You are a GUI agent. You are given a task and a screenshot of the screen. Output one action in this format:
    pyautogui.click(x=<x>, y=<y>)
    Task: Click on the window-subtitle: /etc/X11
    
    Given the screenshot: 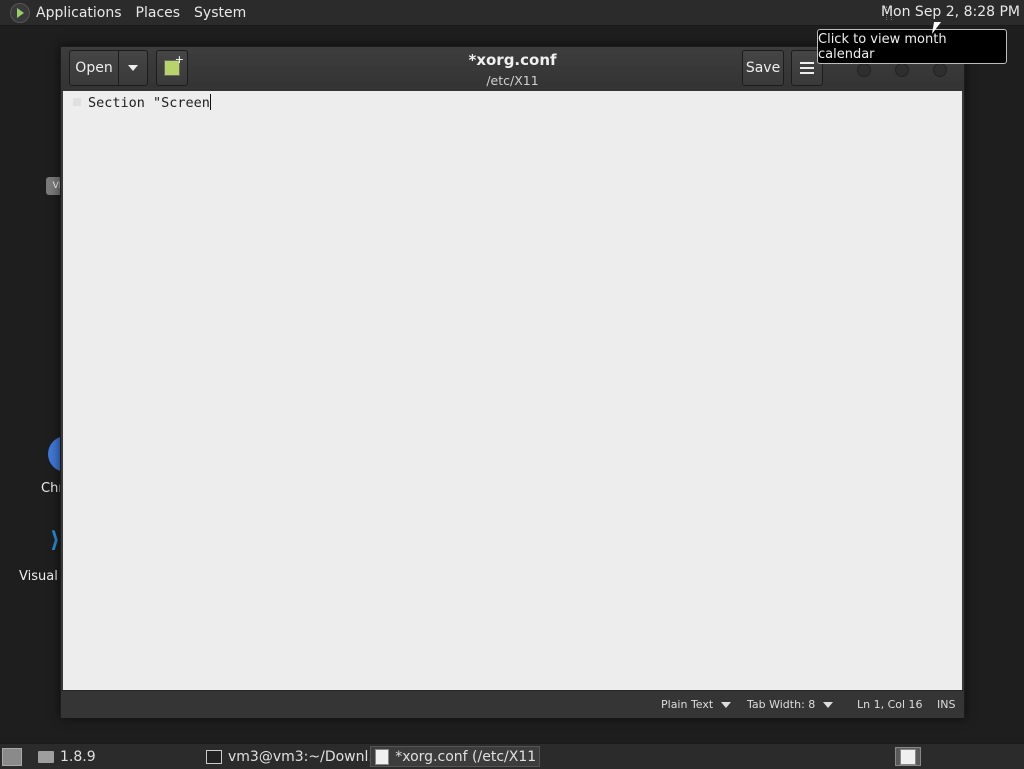 What is the action you would take?
    pyautogui.click(x=512, y=80)
    